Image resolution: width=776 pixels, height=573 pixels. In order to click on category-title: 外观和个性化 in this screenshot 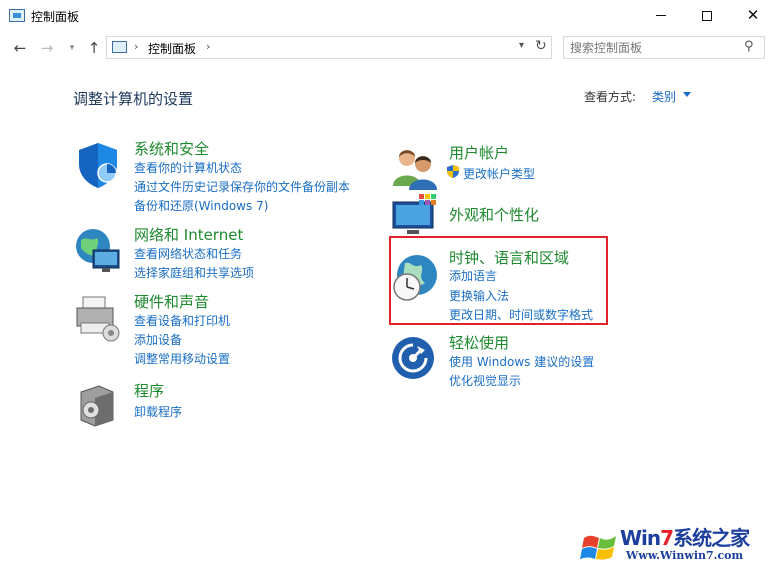, I will do `click(494, 214)`.